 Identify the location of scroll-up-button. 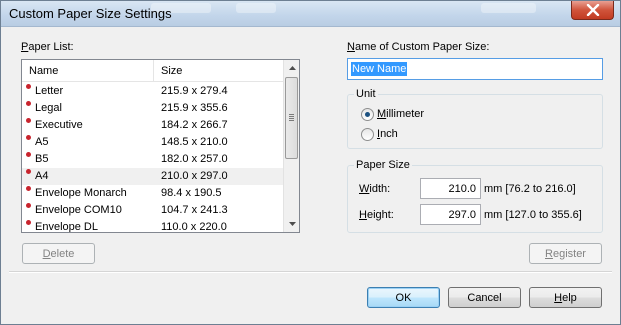
(292, 68).